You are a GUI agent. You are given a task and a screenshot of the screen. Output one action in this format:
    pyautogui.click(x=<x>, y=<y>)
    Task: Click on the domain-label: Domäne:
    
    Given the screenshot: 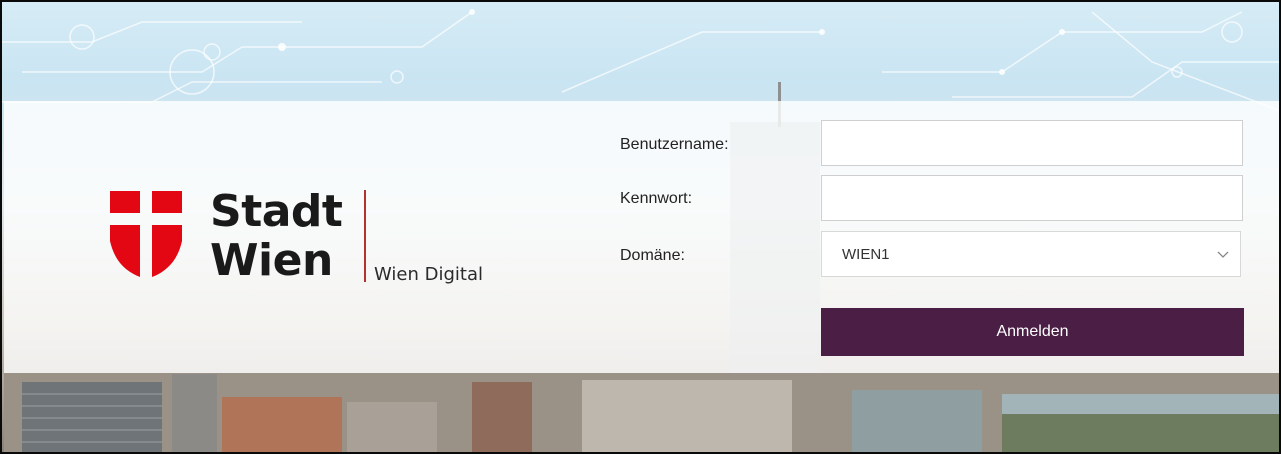 What is the action you would take?
    pyautogui.click(x=652, y=255)
    